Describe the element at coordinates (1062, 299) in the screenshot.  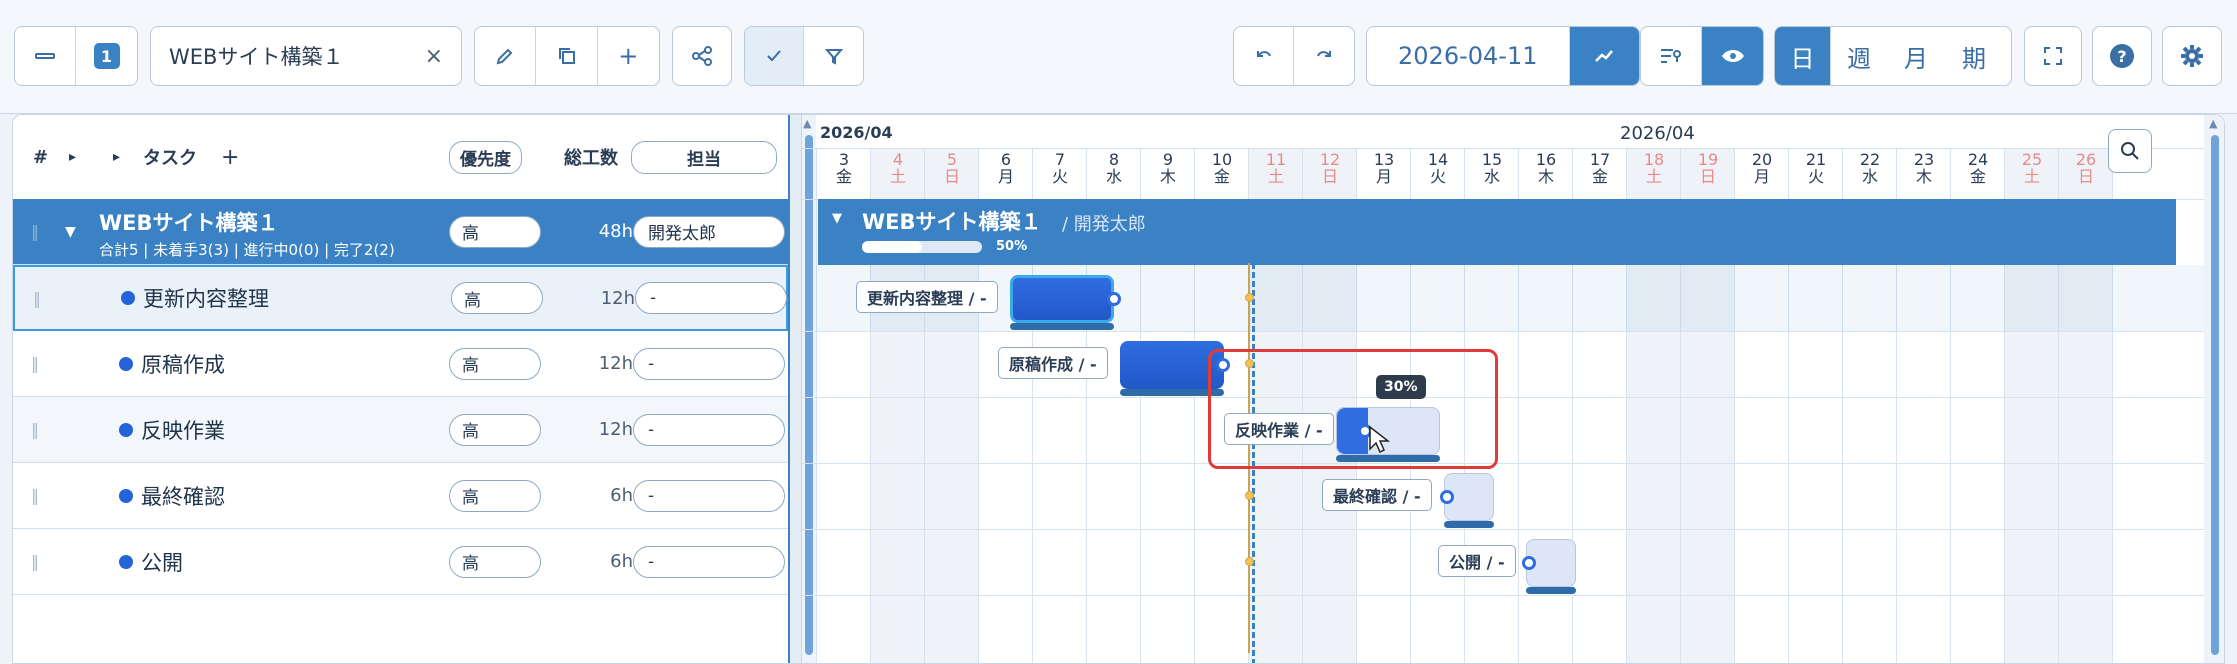
I see `task-bar` at that location.